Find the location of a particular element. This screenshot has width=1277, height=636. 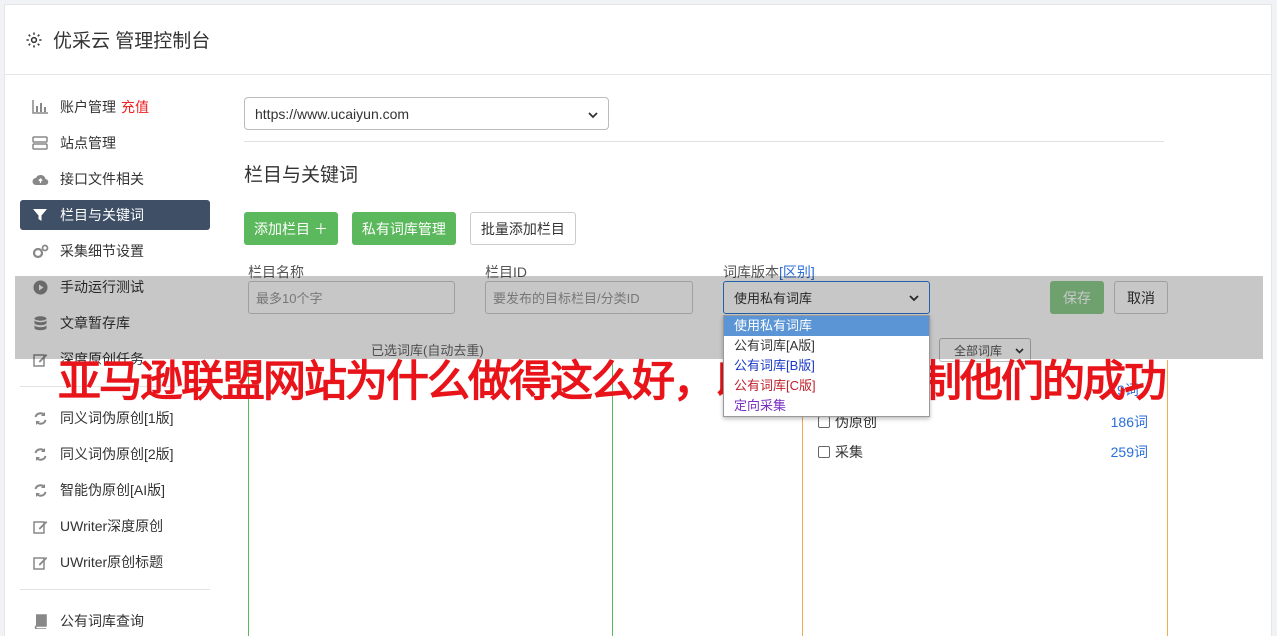

filter-icon is located at coordinates (40, 215).